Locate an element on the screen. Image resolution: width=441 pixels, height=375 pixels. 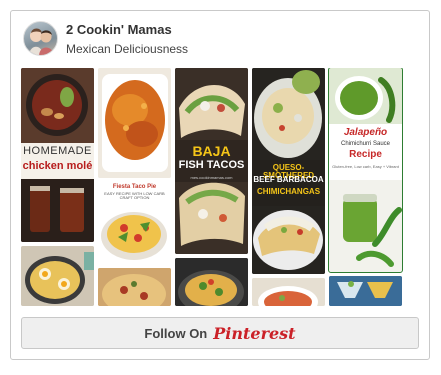
mole-title-line2: chicken molé is located at coordinates (57, 166).